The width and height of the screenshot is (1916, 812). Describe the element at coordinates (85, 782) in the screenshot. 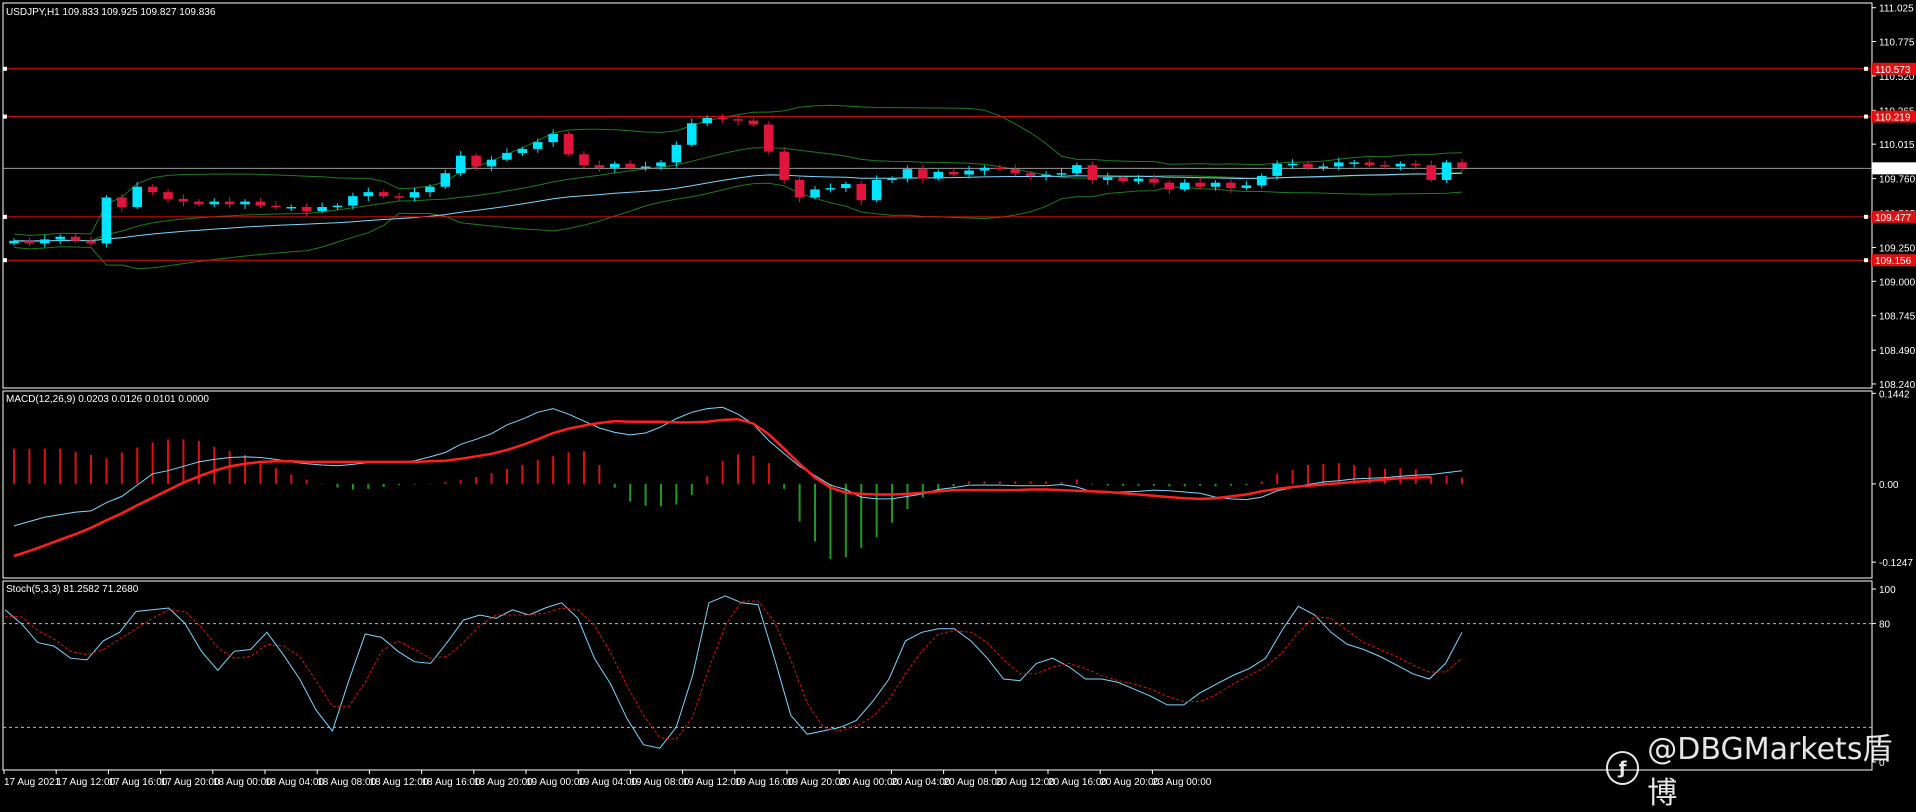

I see `time-label: 17 Aug 12:00` at that location.